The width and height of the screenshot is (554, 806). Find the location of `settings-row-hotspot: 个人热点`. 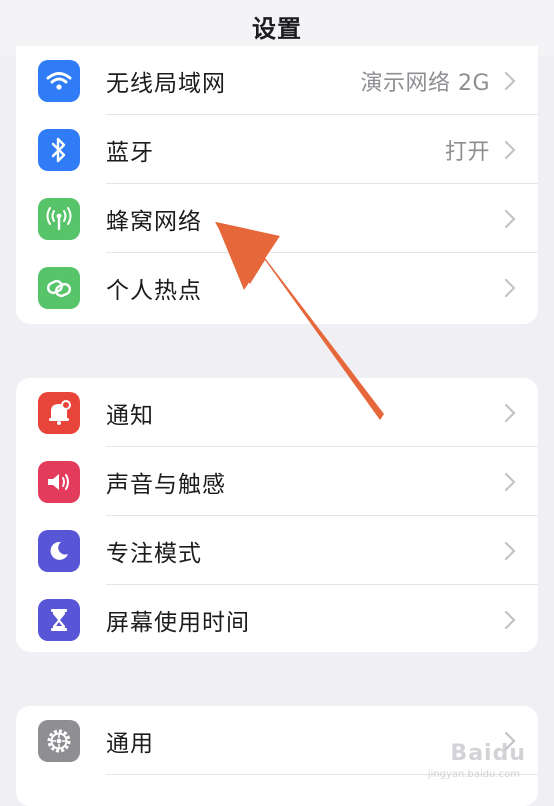

settings-row-hotspot: 个人热点 is located at coordinates (277, 287).